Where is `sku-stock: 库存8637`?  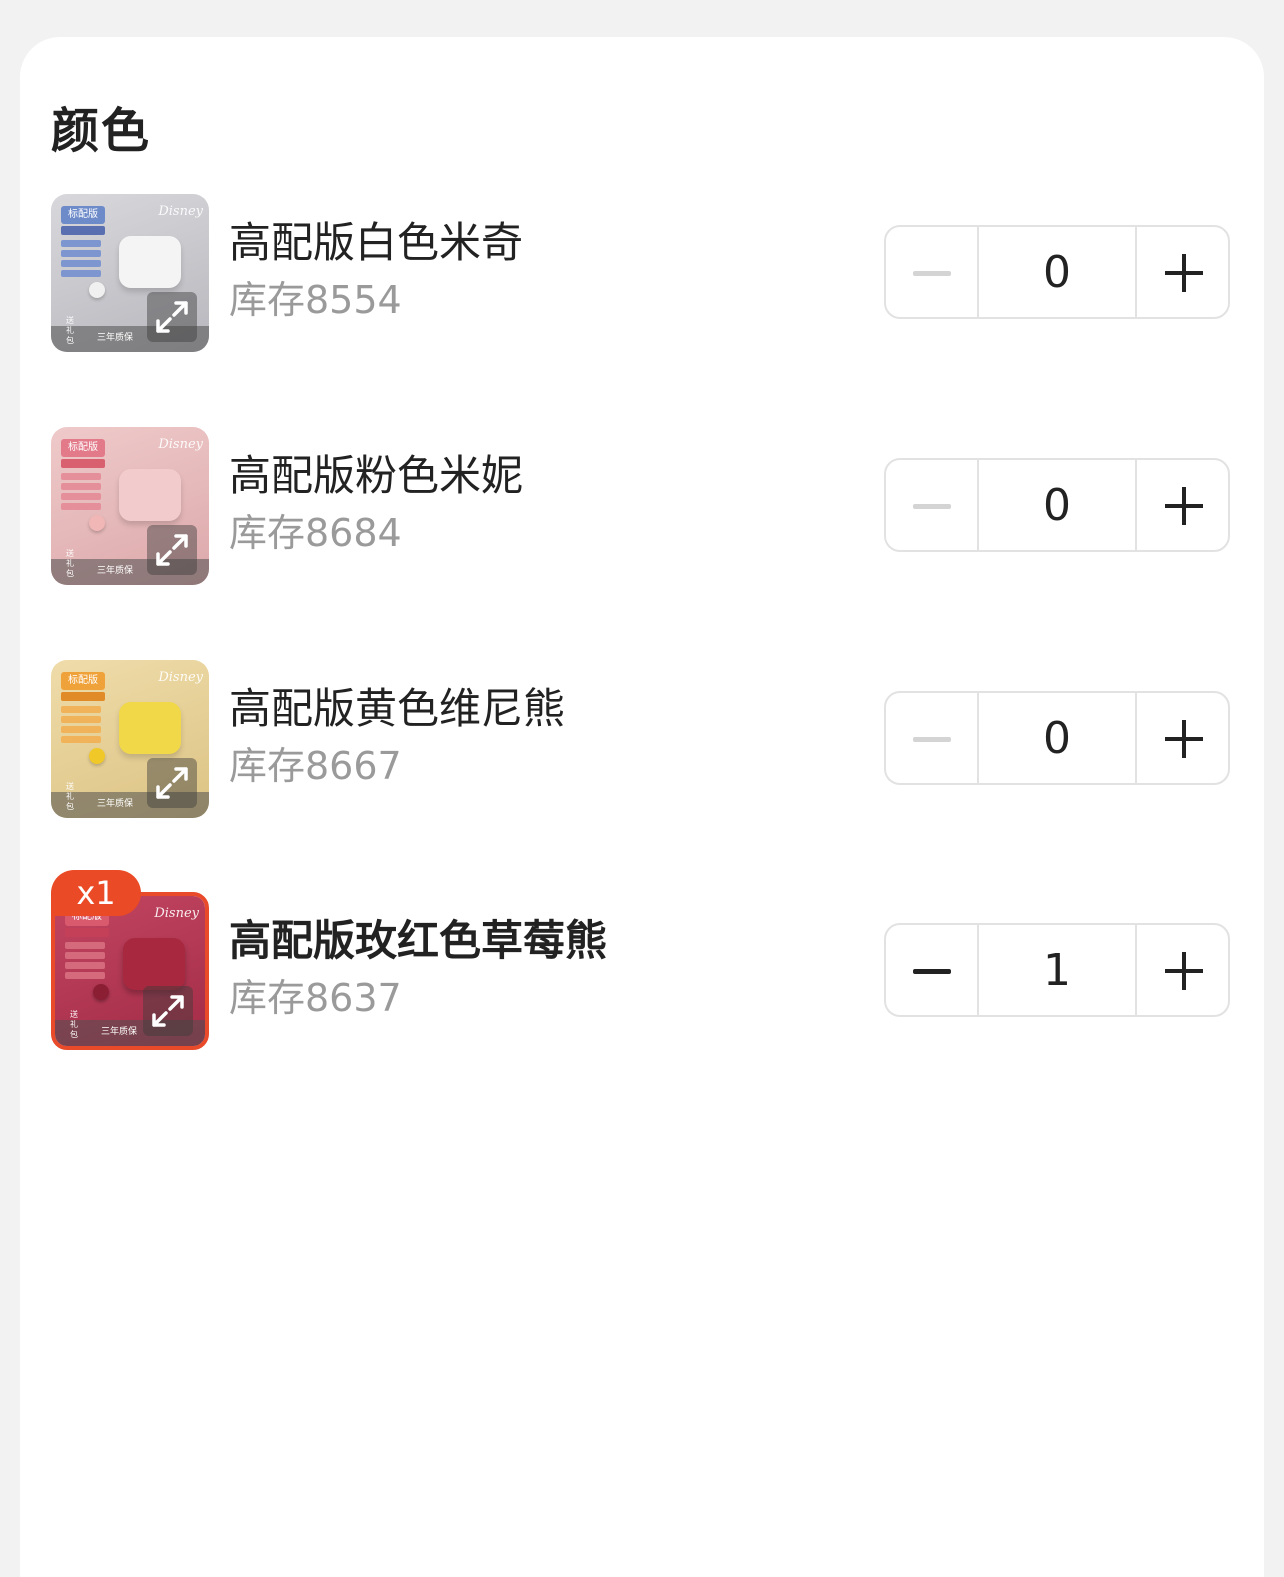 sku-stock: 库存8637 is located at coordinates (315, 998).